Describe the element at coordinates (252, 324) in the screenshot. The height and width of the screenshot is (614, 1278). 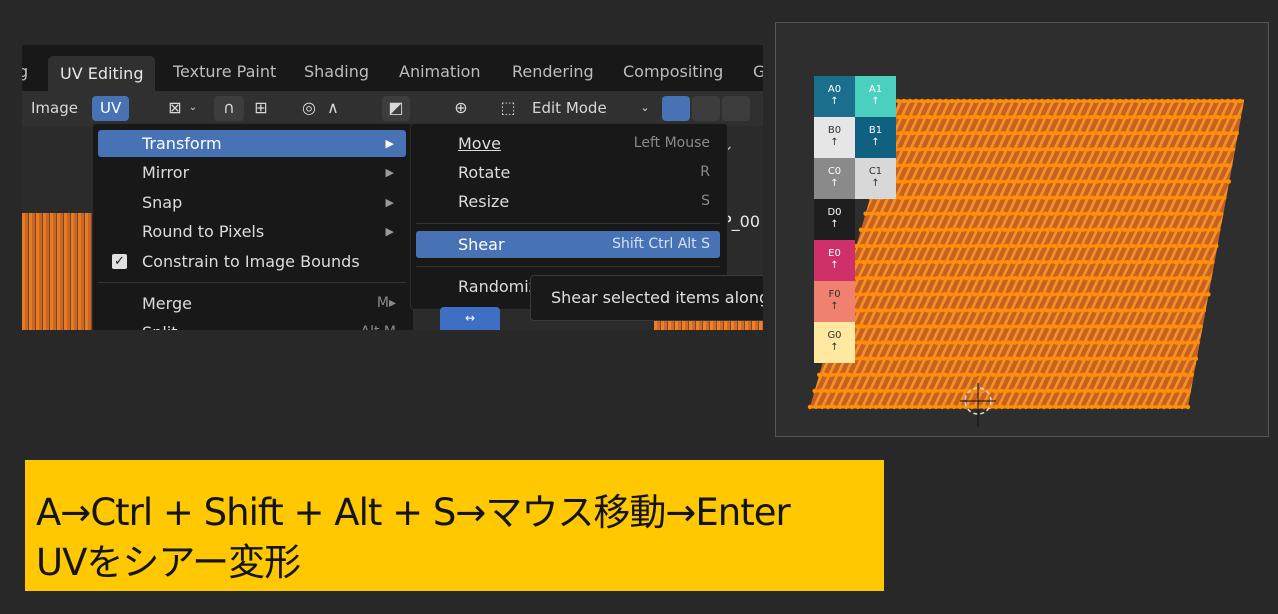
I see `menu-item-split: SplitAlt M` at that location.